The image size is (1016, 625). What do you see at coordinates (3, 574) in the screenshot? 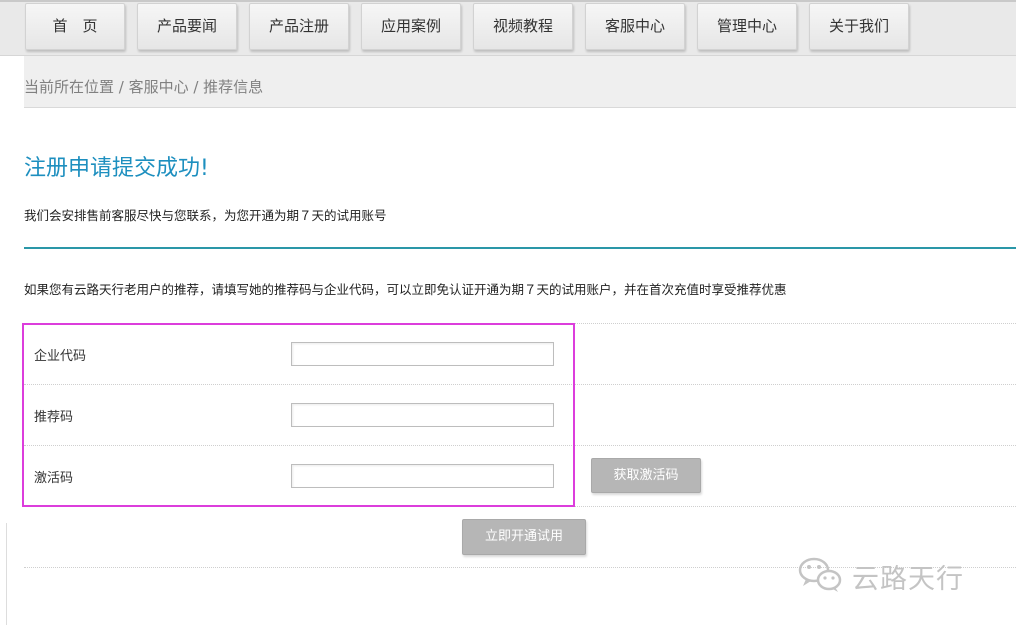
I see `left-edge-panel` at bounding box center [3, 574].